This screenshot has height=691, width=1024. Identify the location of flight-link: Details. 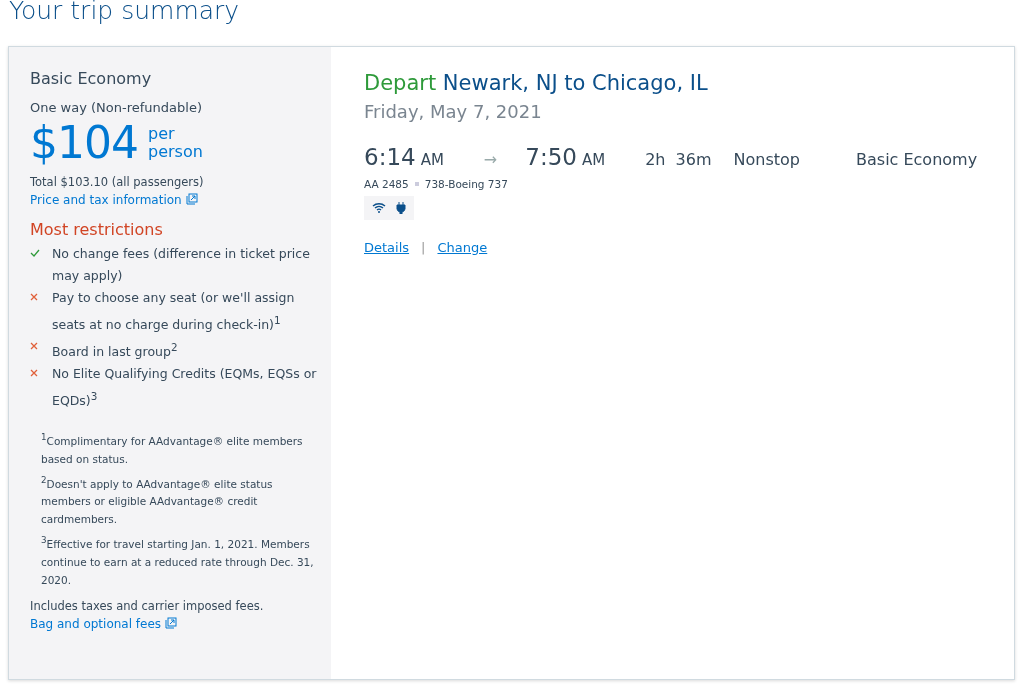
(387, 247).